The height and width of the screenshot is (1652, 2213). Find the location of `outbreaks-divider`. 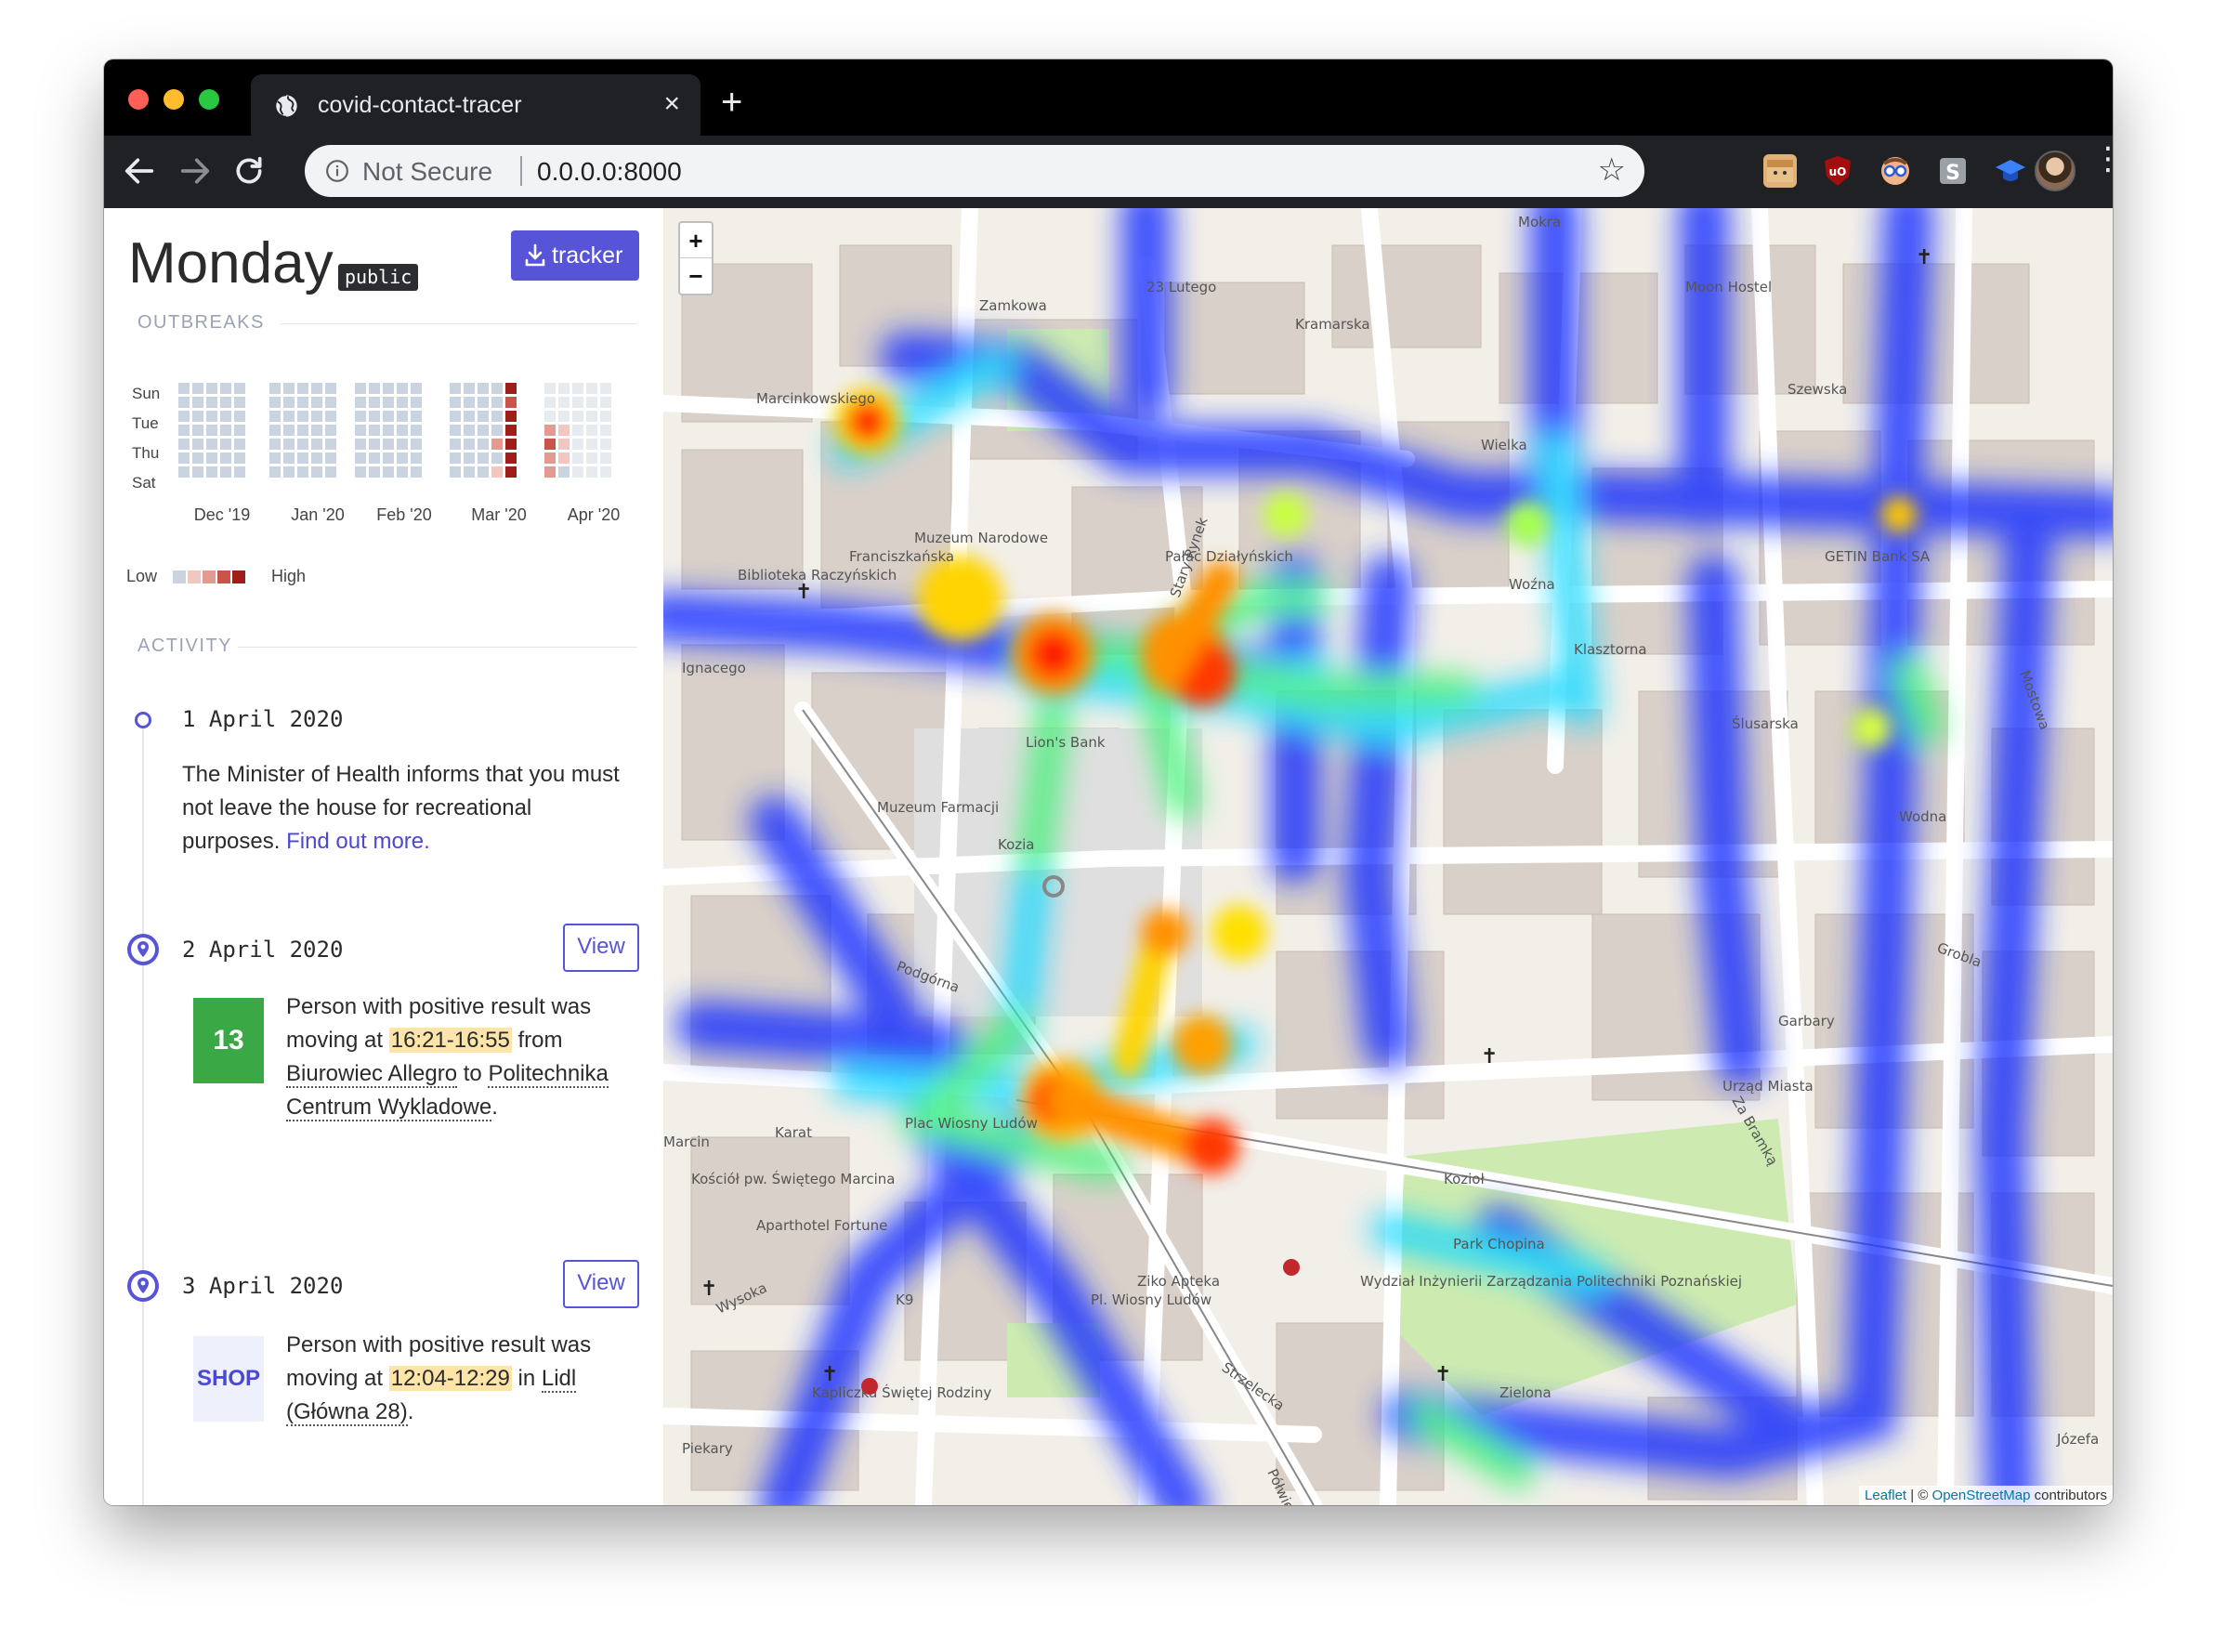

outbreaks-divider is located at coordinates (459, 323).